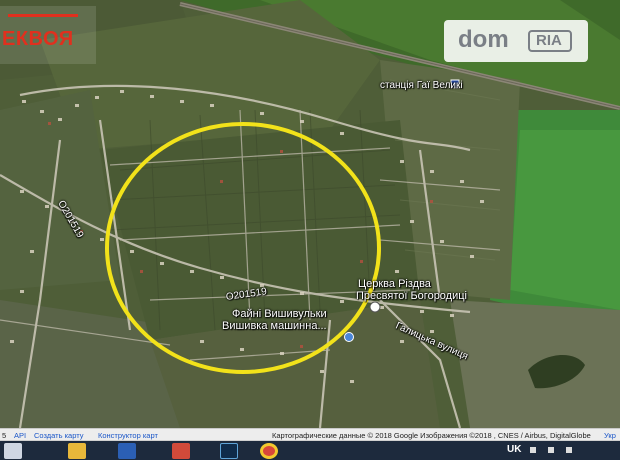 The height and width of the screenshot is (460, 620). I want to click on constructor-link: Конструктор карт, so click(128, 435).